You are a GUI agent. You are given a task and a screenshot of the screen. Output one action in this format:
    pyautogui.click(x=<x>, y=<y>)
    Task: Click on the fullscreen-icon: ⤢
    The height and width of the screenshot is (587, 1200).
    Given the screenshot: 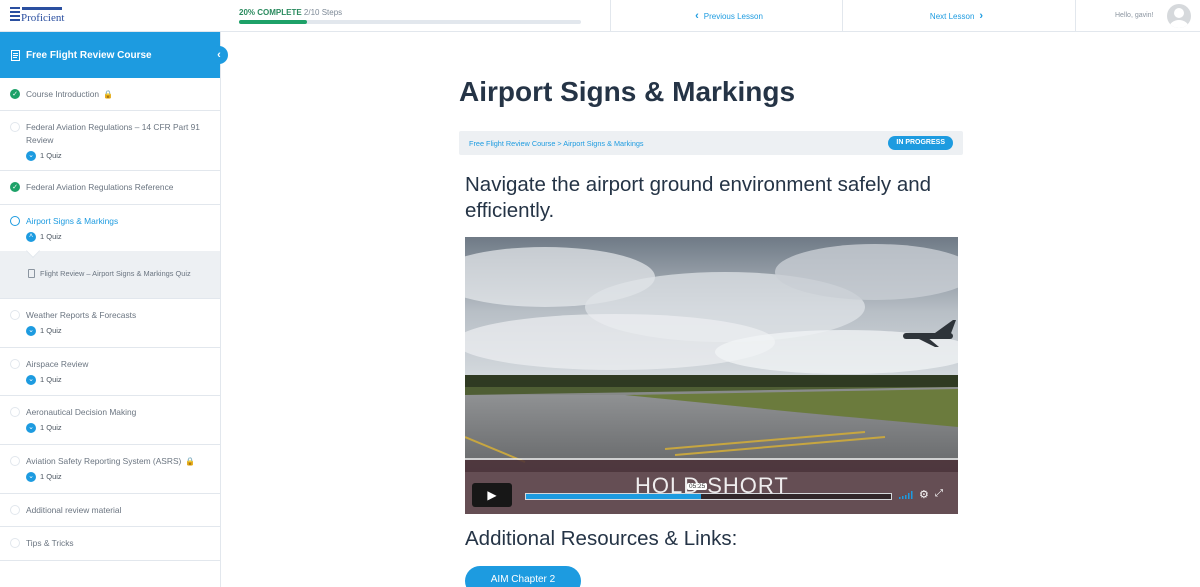 What is the action you would take?
    pyautogui.click(x=939, y=493)
    